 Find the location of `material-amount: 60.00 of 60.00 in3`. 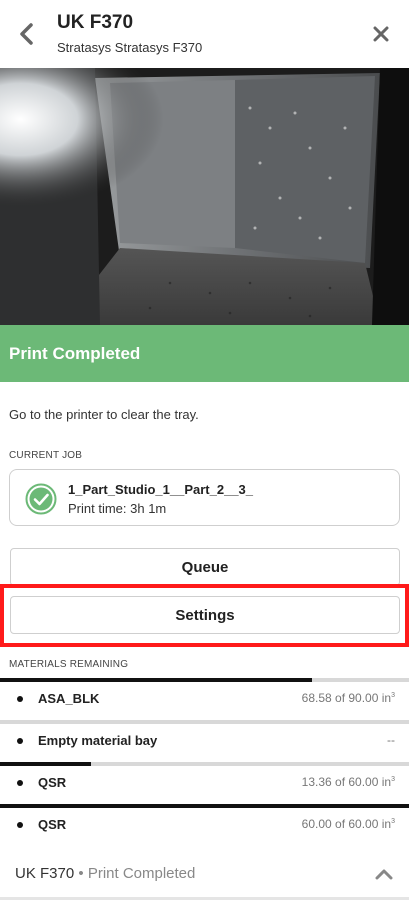

material-amount: 60.00 of 60.00 in3 is located at coordinates (348, 824).